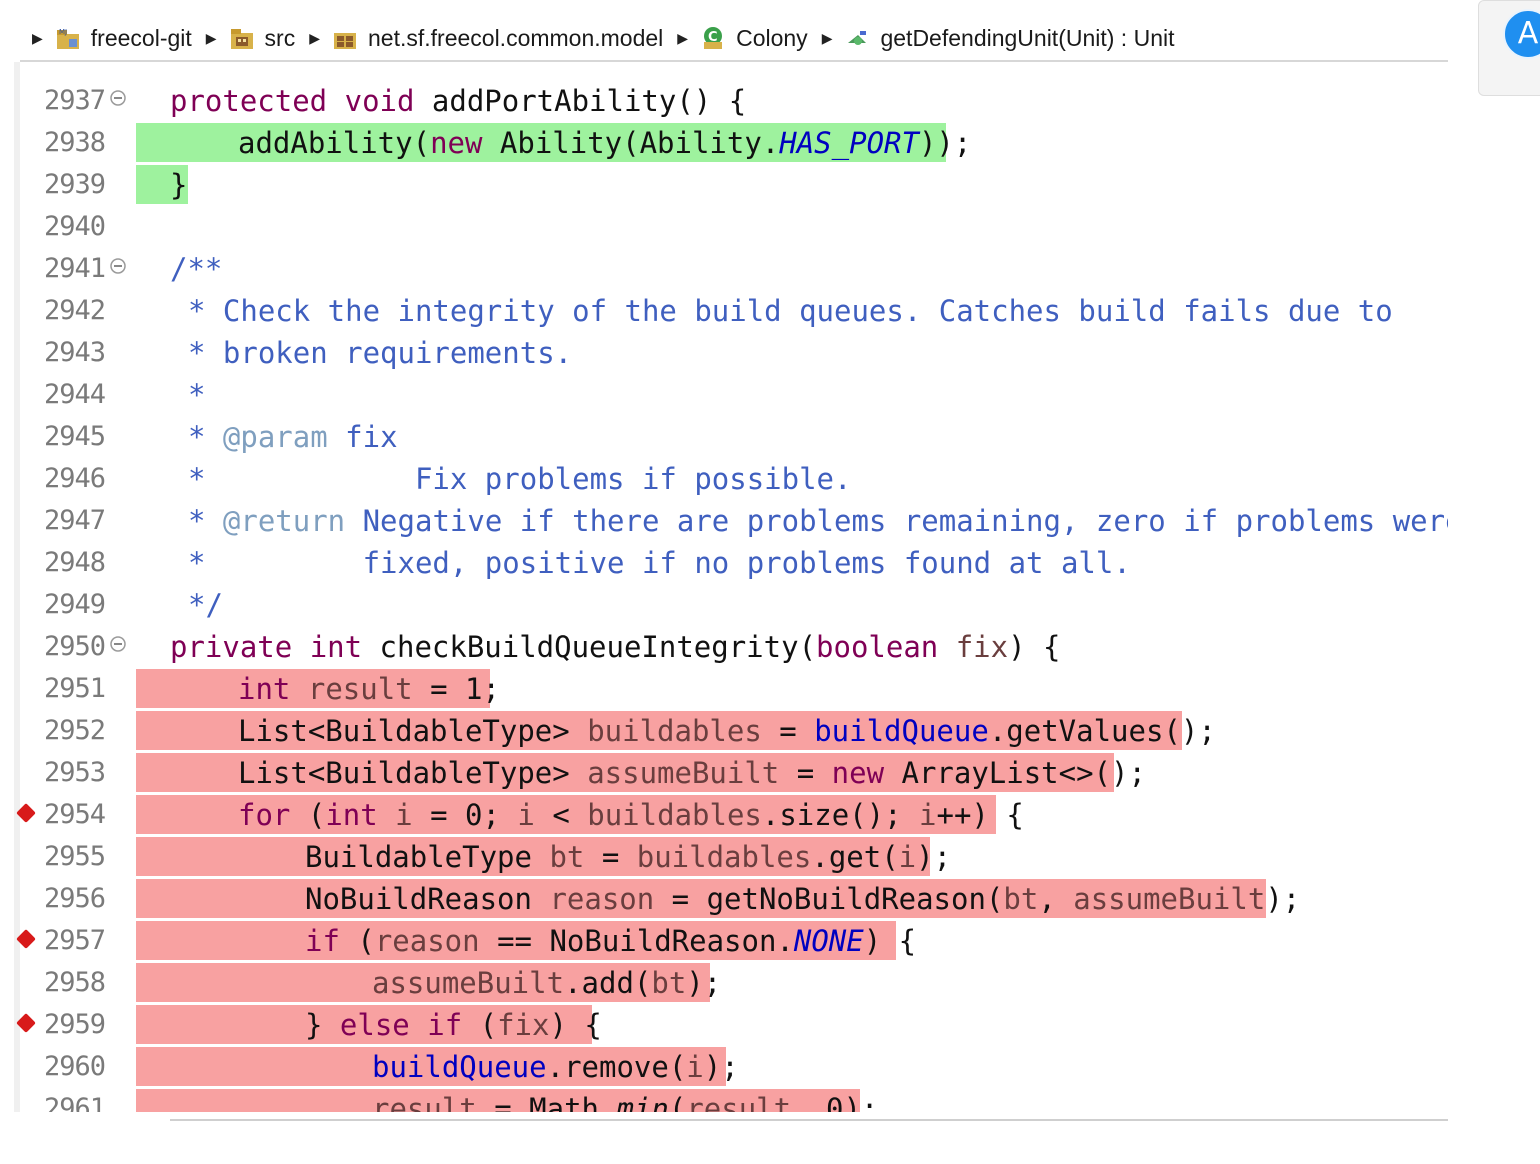  Describe the element at coordinates (731, 983) in the screenshot. I see `code-line: 2958 assumeBuilt.add(bt);` at that location.